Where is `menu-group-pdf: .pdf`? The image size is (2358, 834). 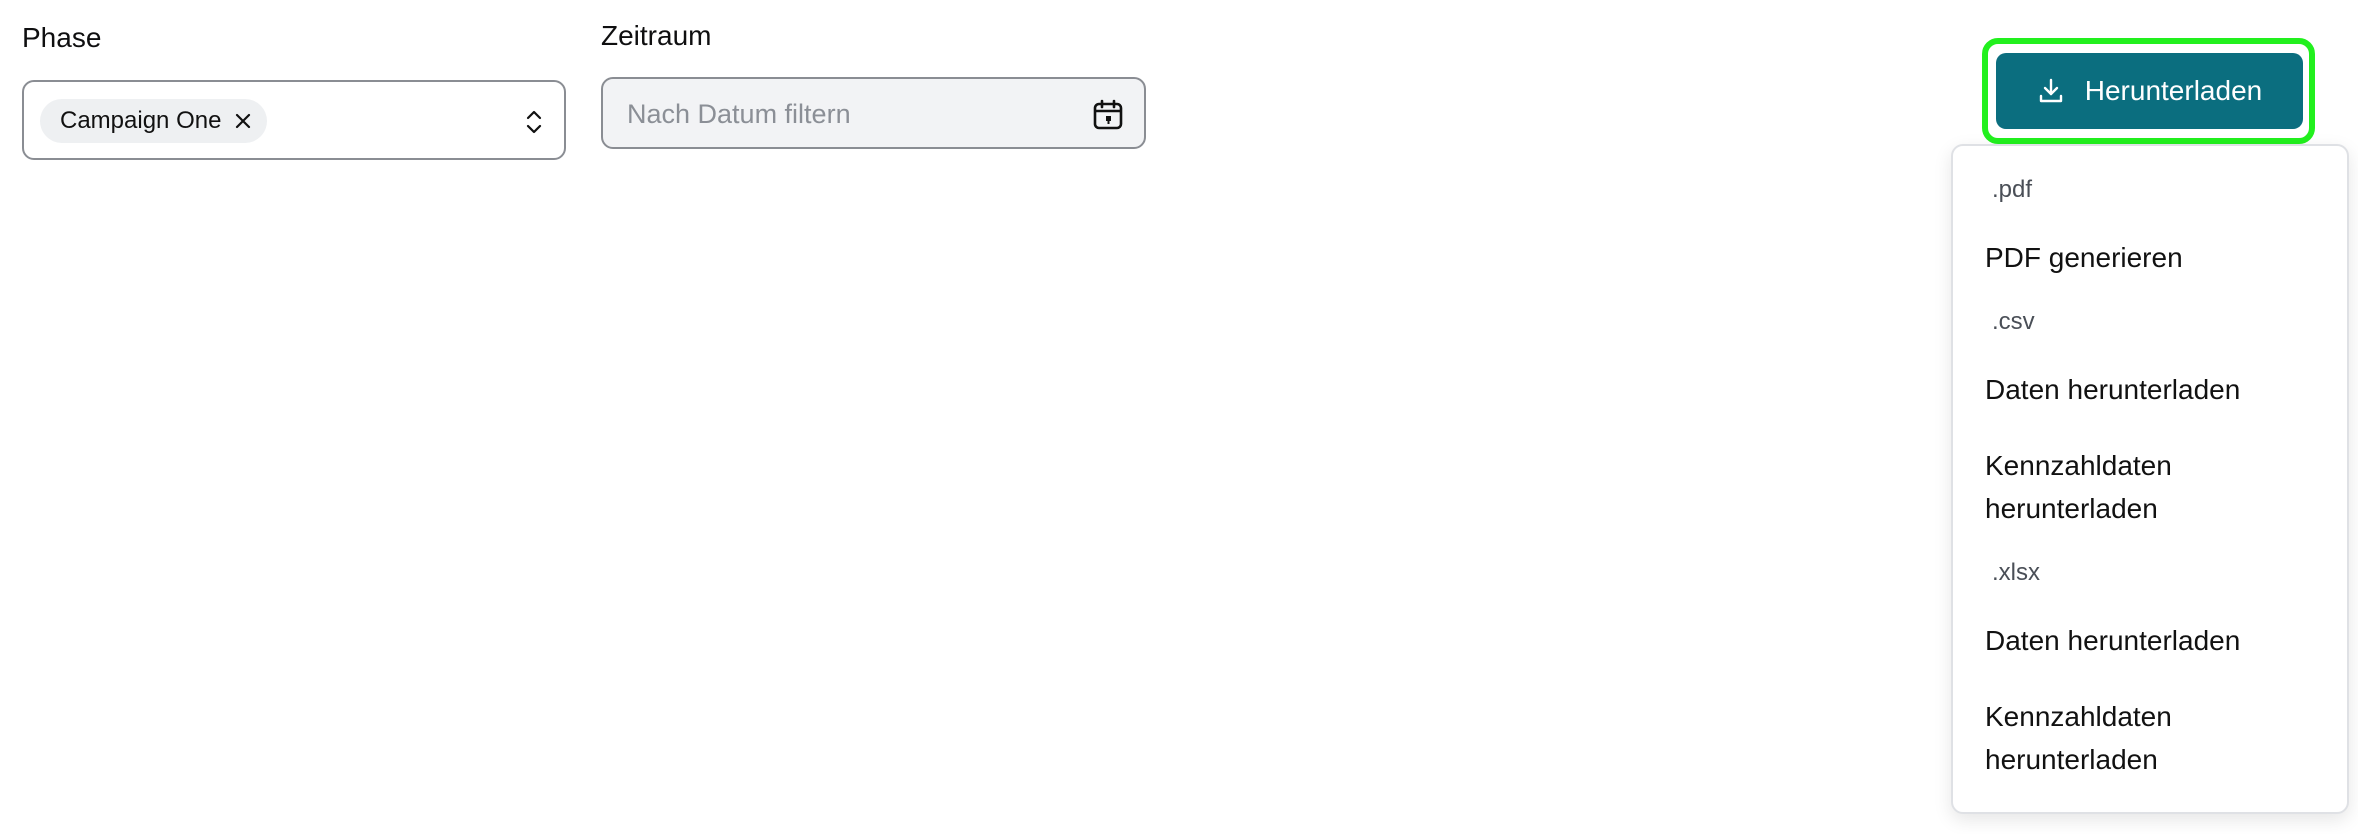
menu-group-pdf: .pdf is located at coordinates (2012, 189).